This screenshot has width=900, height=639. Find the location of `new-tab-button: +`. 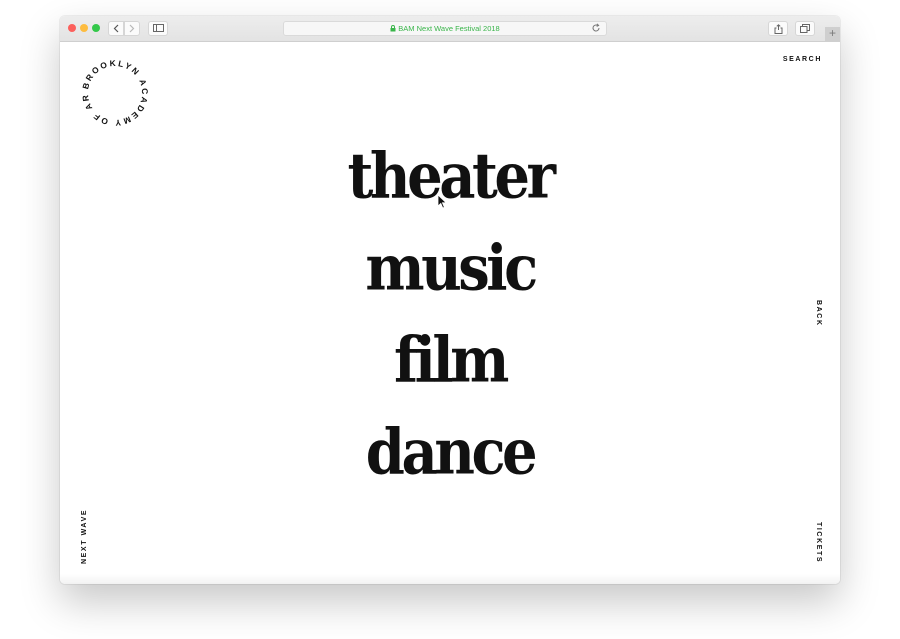

new-tab-button: + is located at coordinates (832, 34).